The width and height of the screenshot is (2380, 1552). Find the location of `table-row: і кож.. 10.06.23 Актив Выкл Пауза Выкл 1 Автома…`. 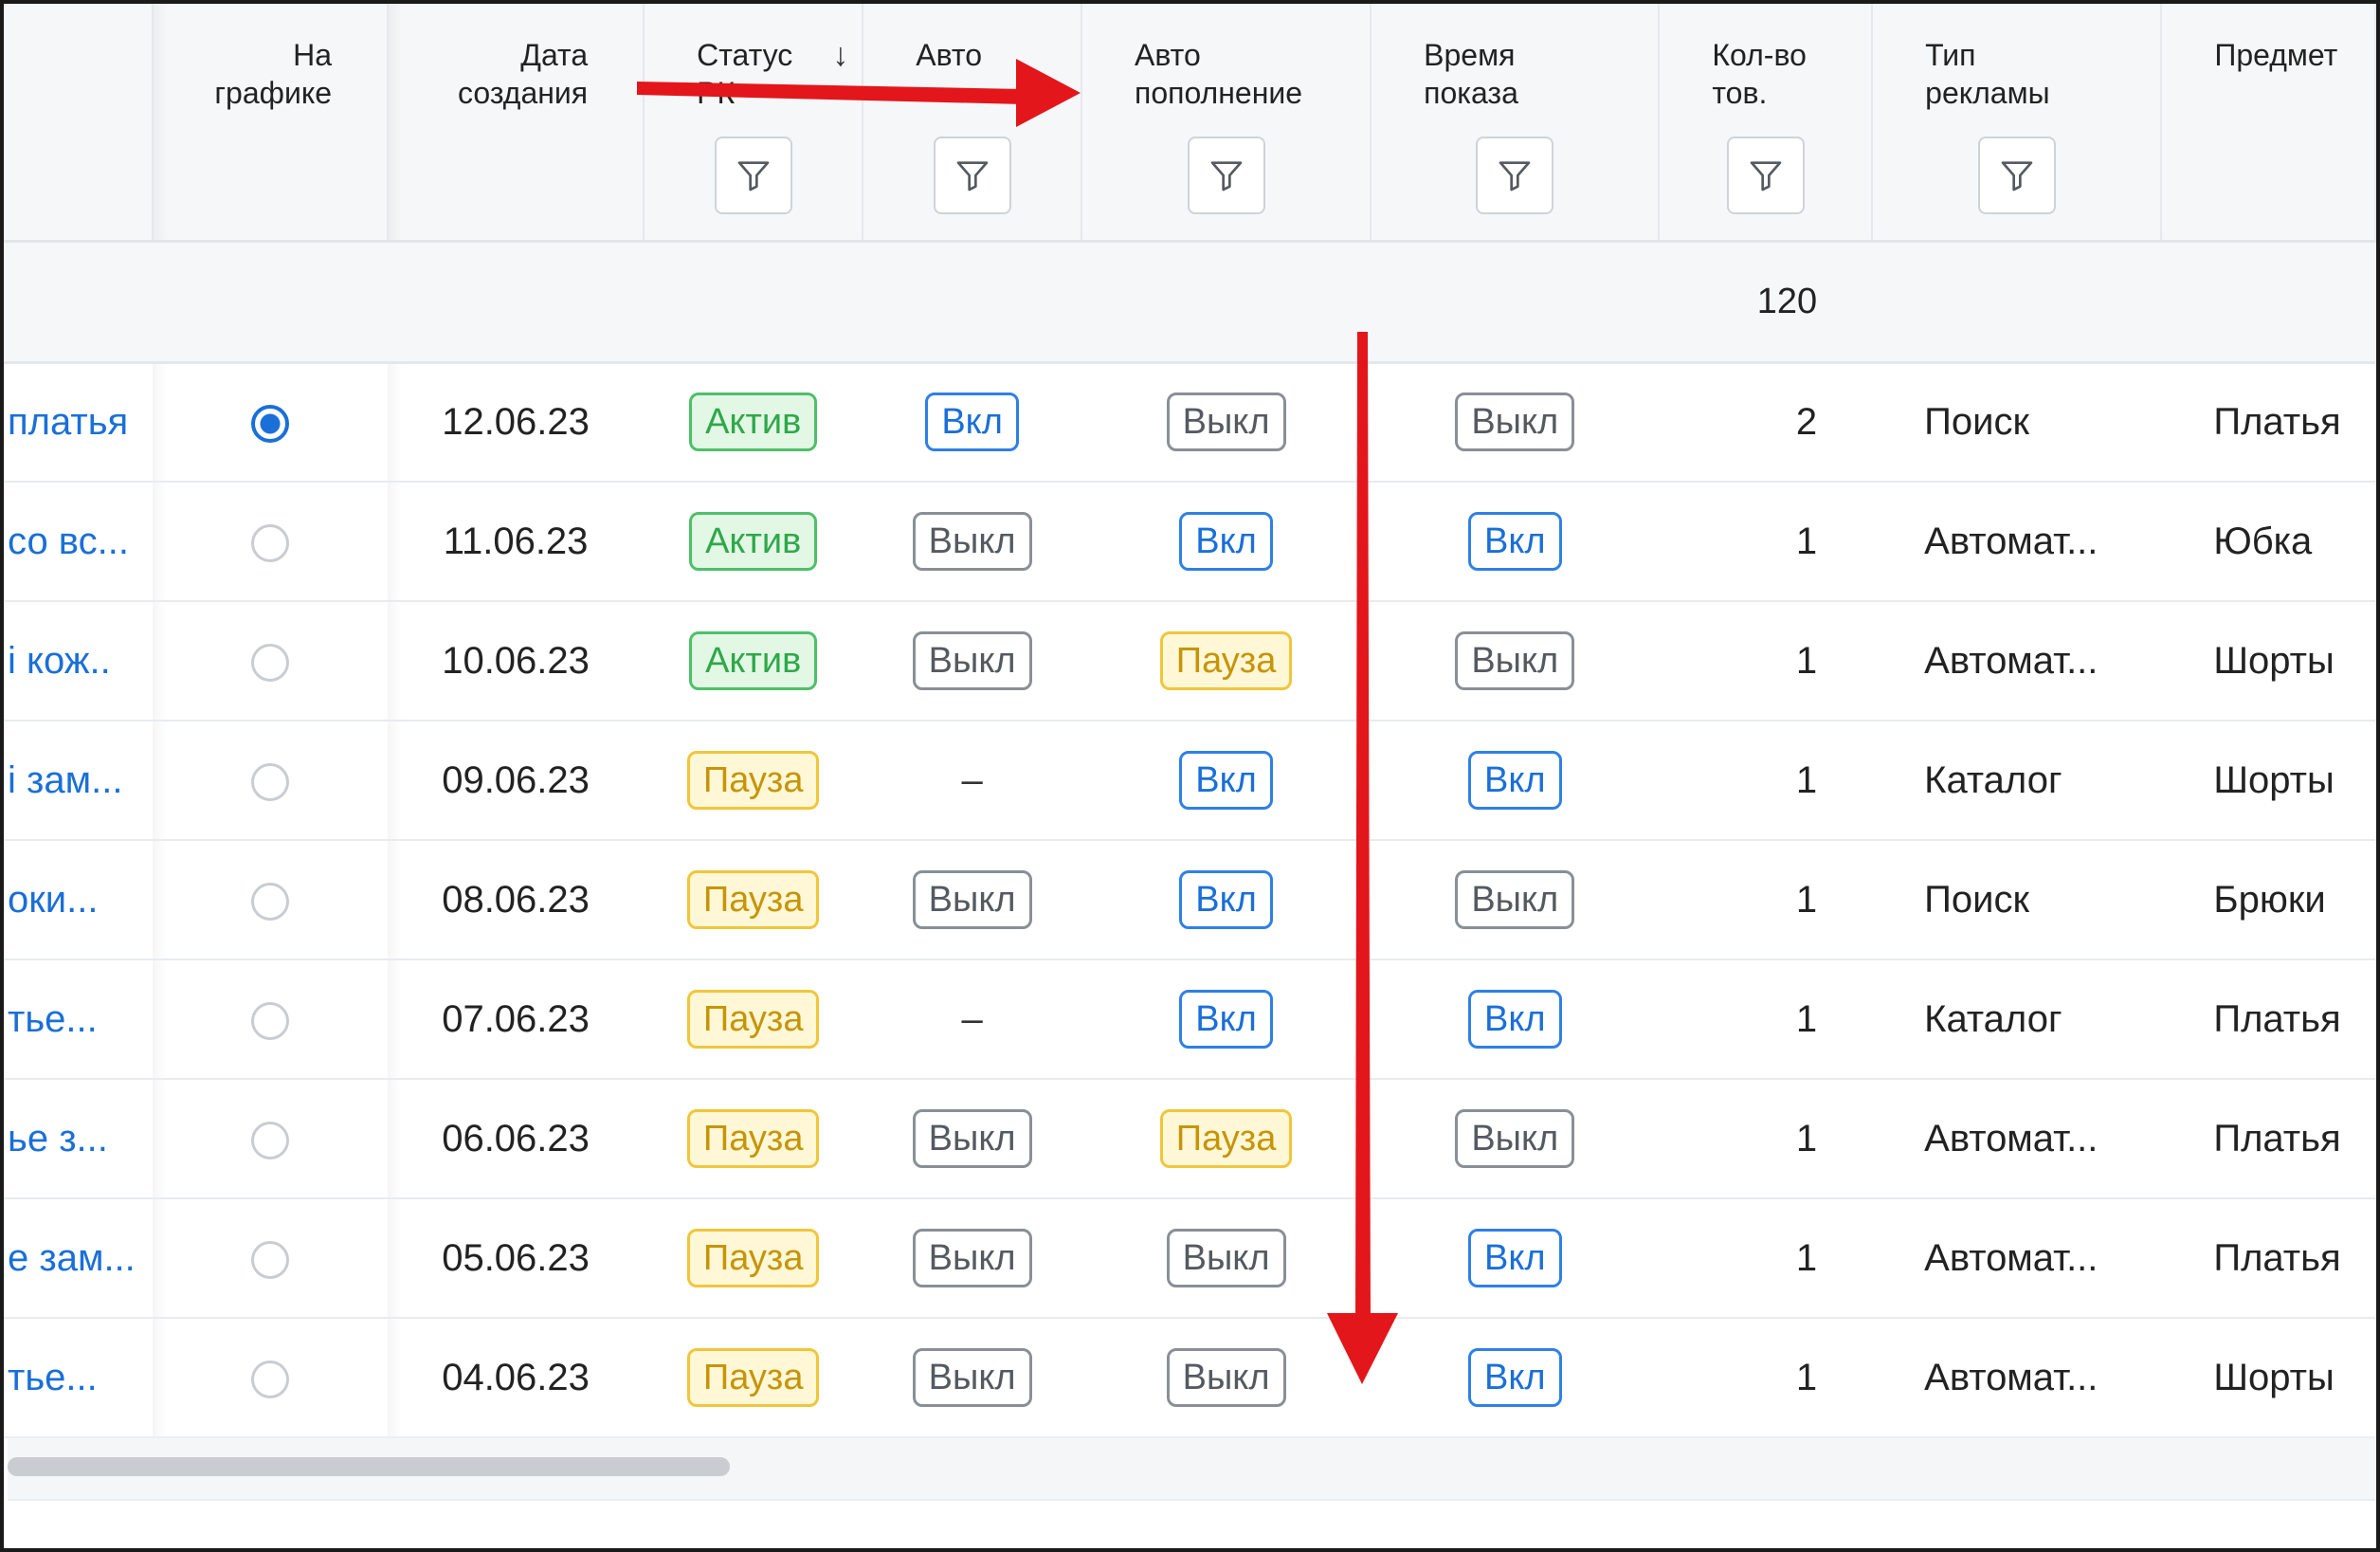

table-row: і кож.. 10.06.23 Актив Выкл Пауза Выкл 1 Автома… is located at coordinates (1189, 661).